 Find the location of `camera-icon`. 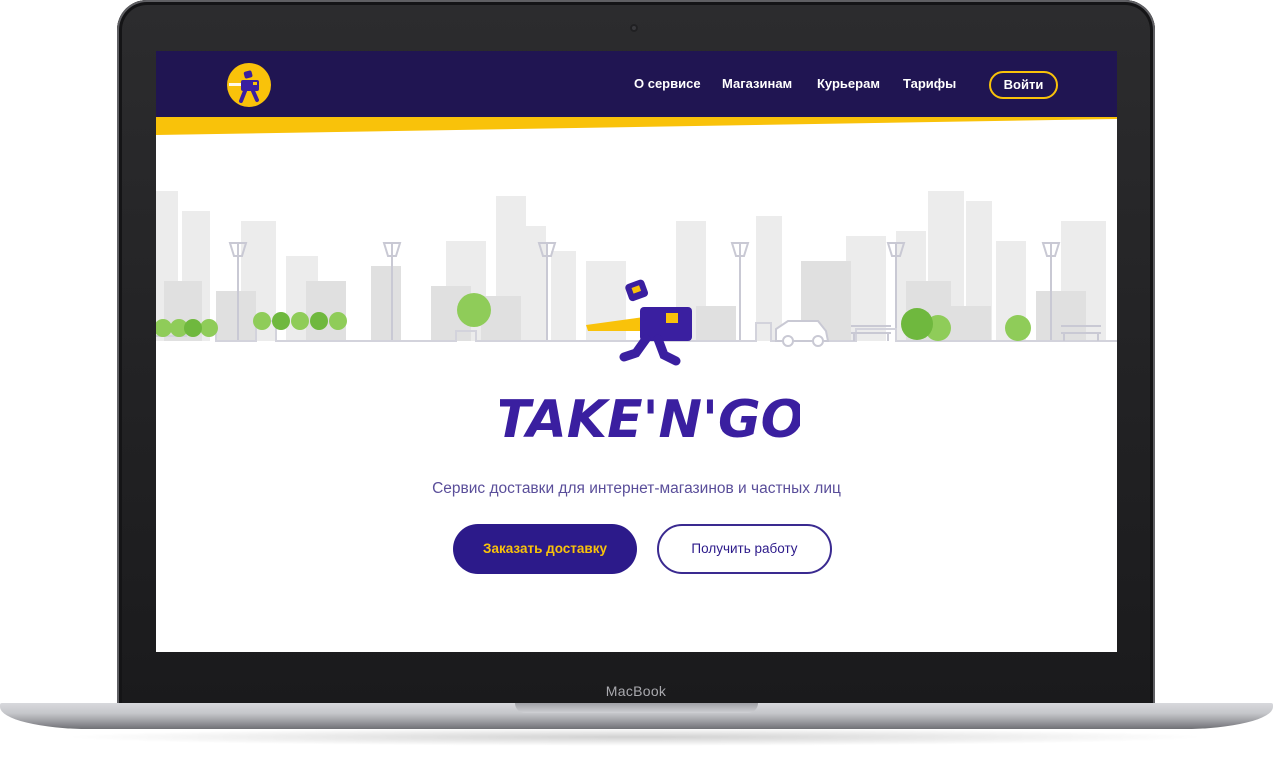

camera-icon is located at coordinates (634, 28).